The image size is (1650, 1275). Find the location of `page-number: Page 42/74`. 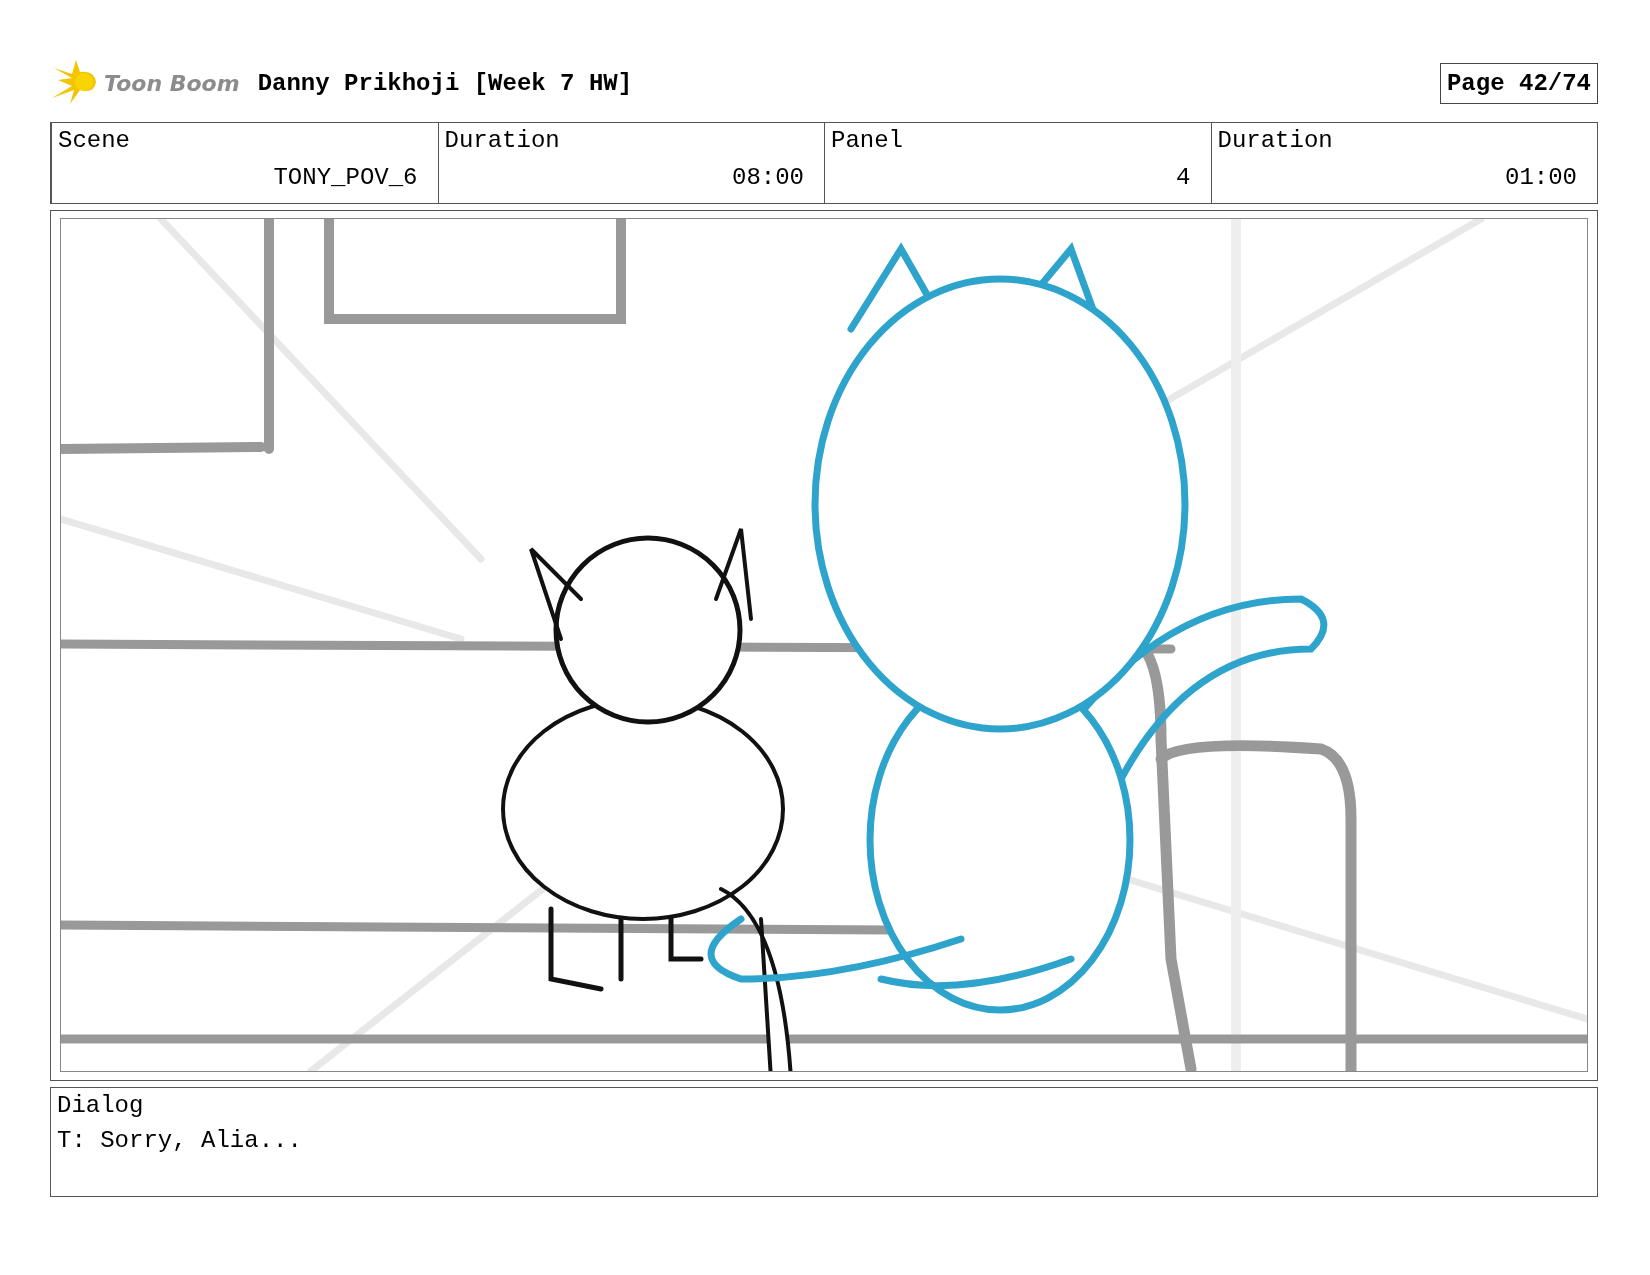

page-number: Page 42/74 is located at coordinates (1518, 83).